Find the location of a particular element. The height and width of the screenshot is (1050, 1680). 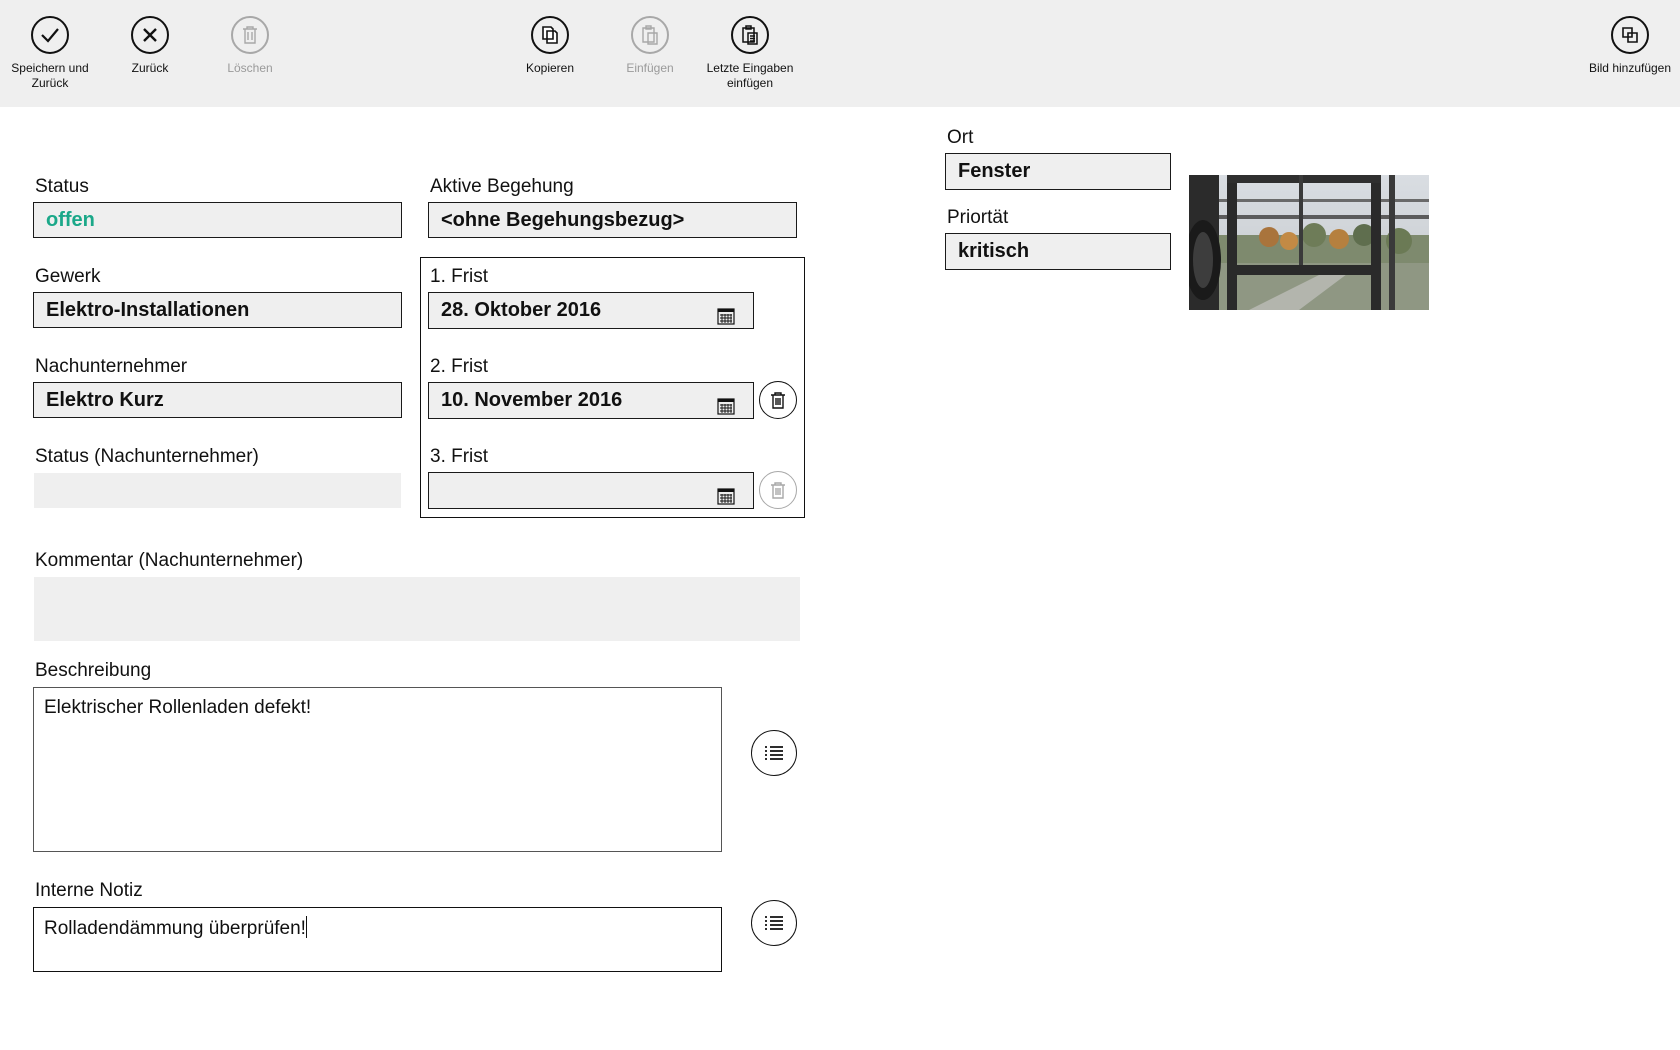

back-button: Zurück is located at coordinates (150, 53).